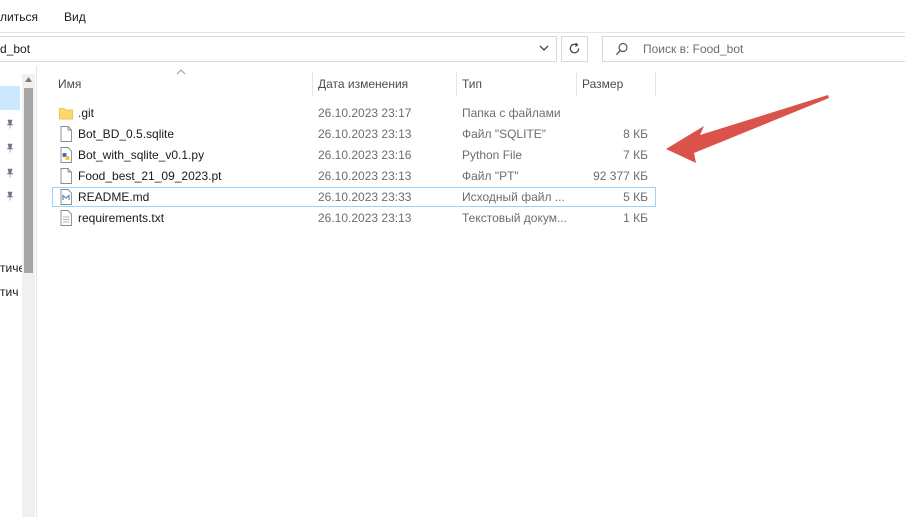  What do you see at coordinates (66, 197) in the screenshot?
I see `markdown-file-icon` at bounding box center [66, 197].